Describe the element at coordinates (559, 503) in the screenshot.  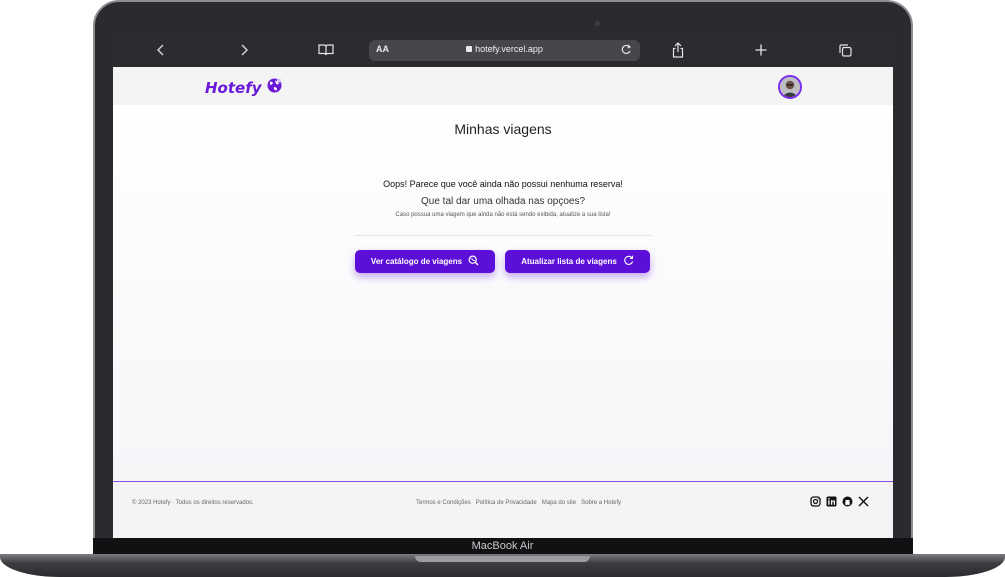
I see `footer-link-sitemap: Mapa do site` at that location.